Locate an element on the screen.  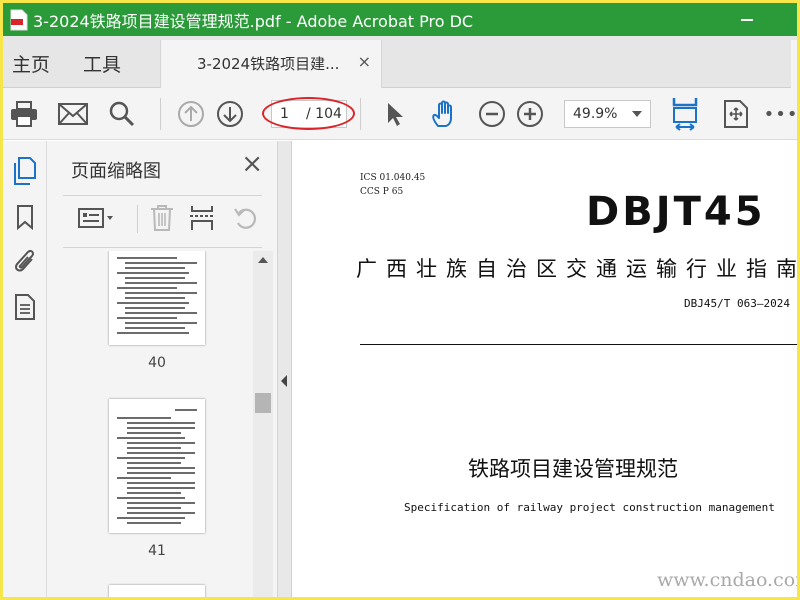
panel-close-button: × is located at coordinates (252, 164).